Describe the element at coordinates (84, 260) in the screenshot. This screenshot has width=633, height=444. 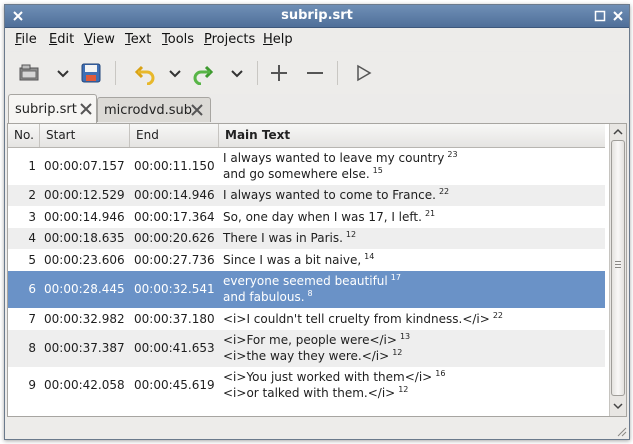
I see `row-start: 00:00:23.606` at that location.